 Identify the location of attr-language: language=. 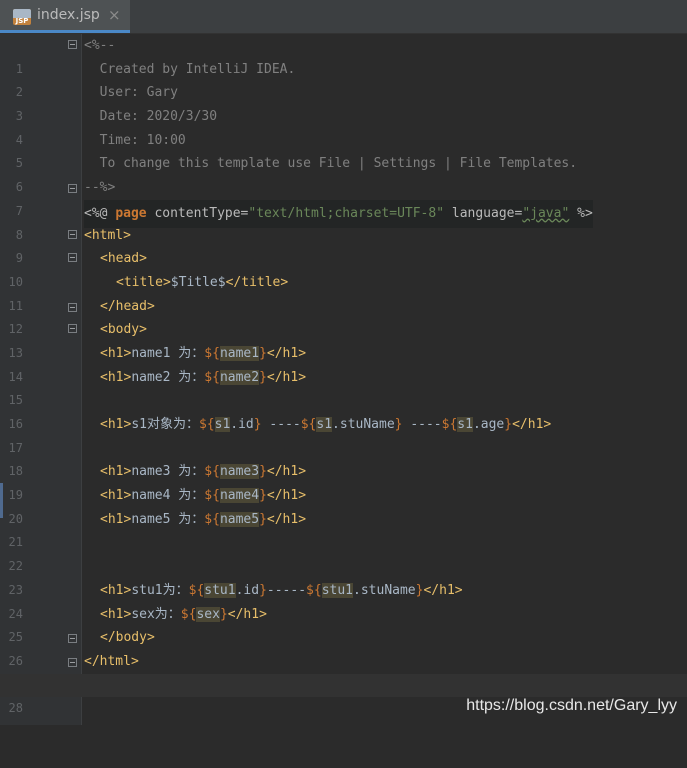
(483, 213).